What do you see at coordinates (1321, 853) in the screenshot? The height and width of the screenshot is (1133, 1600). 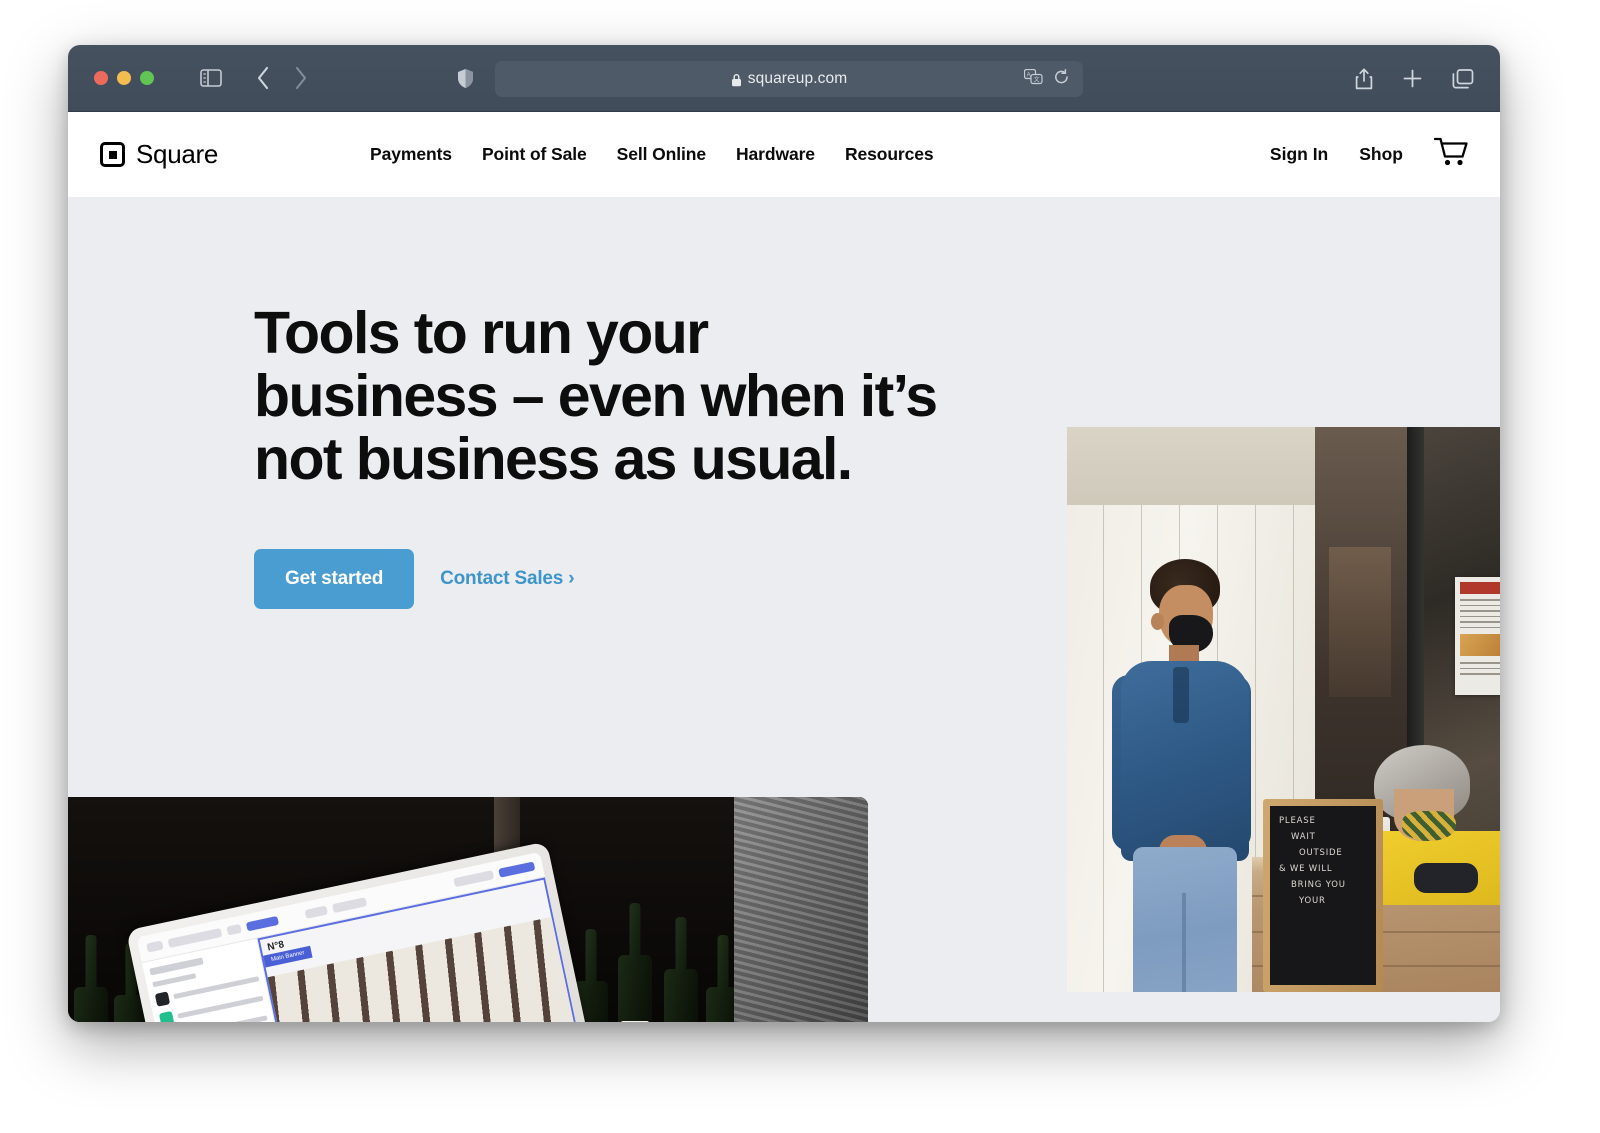 I see `chalkboard-line: outside` at bounding box center [1321, 853].